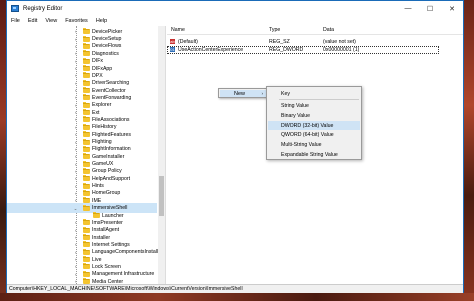  Describe the element at coordinates (76, 21) in the screenshot. I see `menu-favorites: Favorites` at that location.